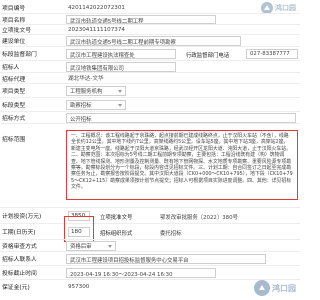  What do you see at coordinates (19, 260) in the screenshot?
I see `label-bid-unit: 招标人联系人` at bounding box center [19, 260].